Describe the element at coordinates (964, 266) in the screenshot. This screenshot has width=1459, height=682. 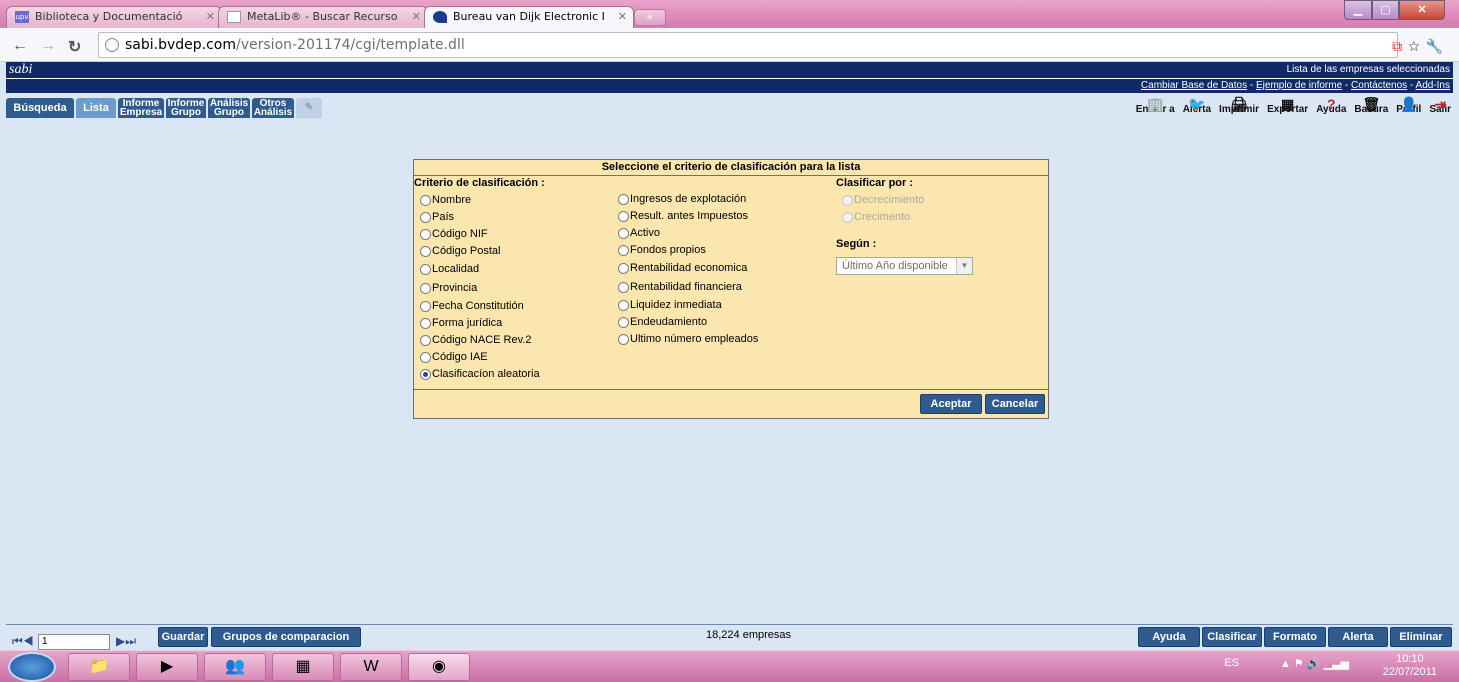
I see `chevron-down-icon: ▼` at that location.